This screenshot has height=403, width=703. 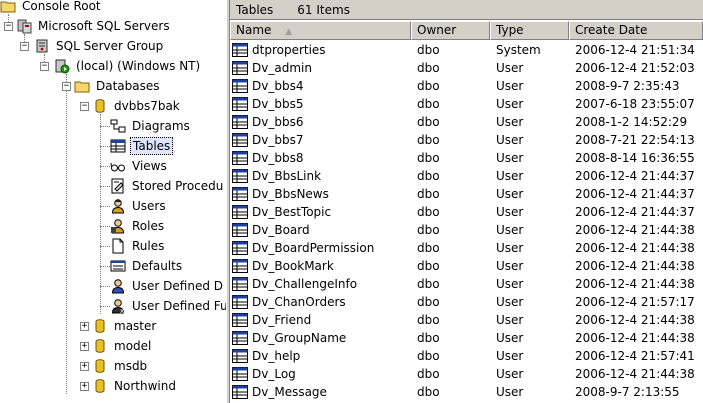 I want to click on table-row: Dv_Friend dbo User 2006-12-4 21:44:38, so click(x=466, y=320).